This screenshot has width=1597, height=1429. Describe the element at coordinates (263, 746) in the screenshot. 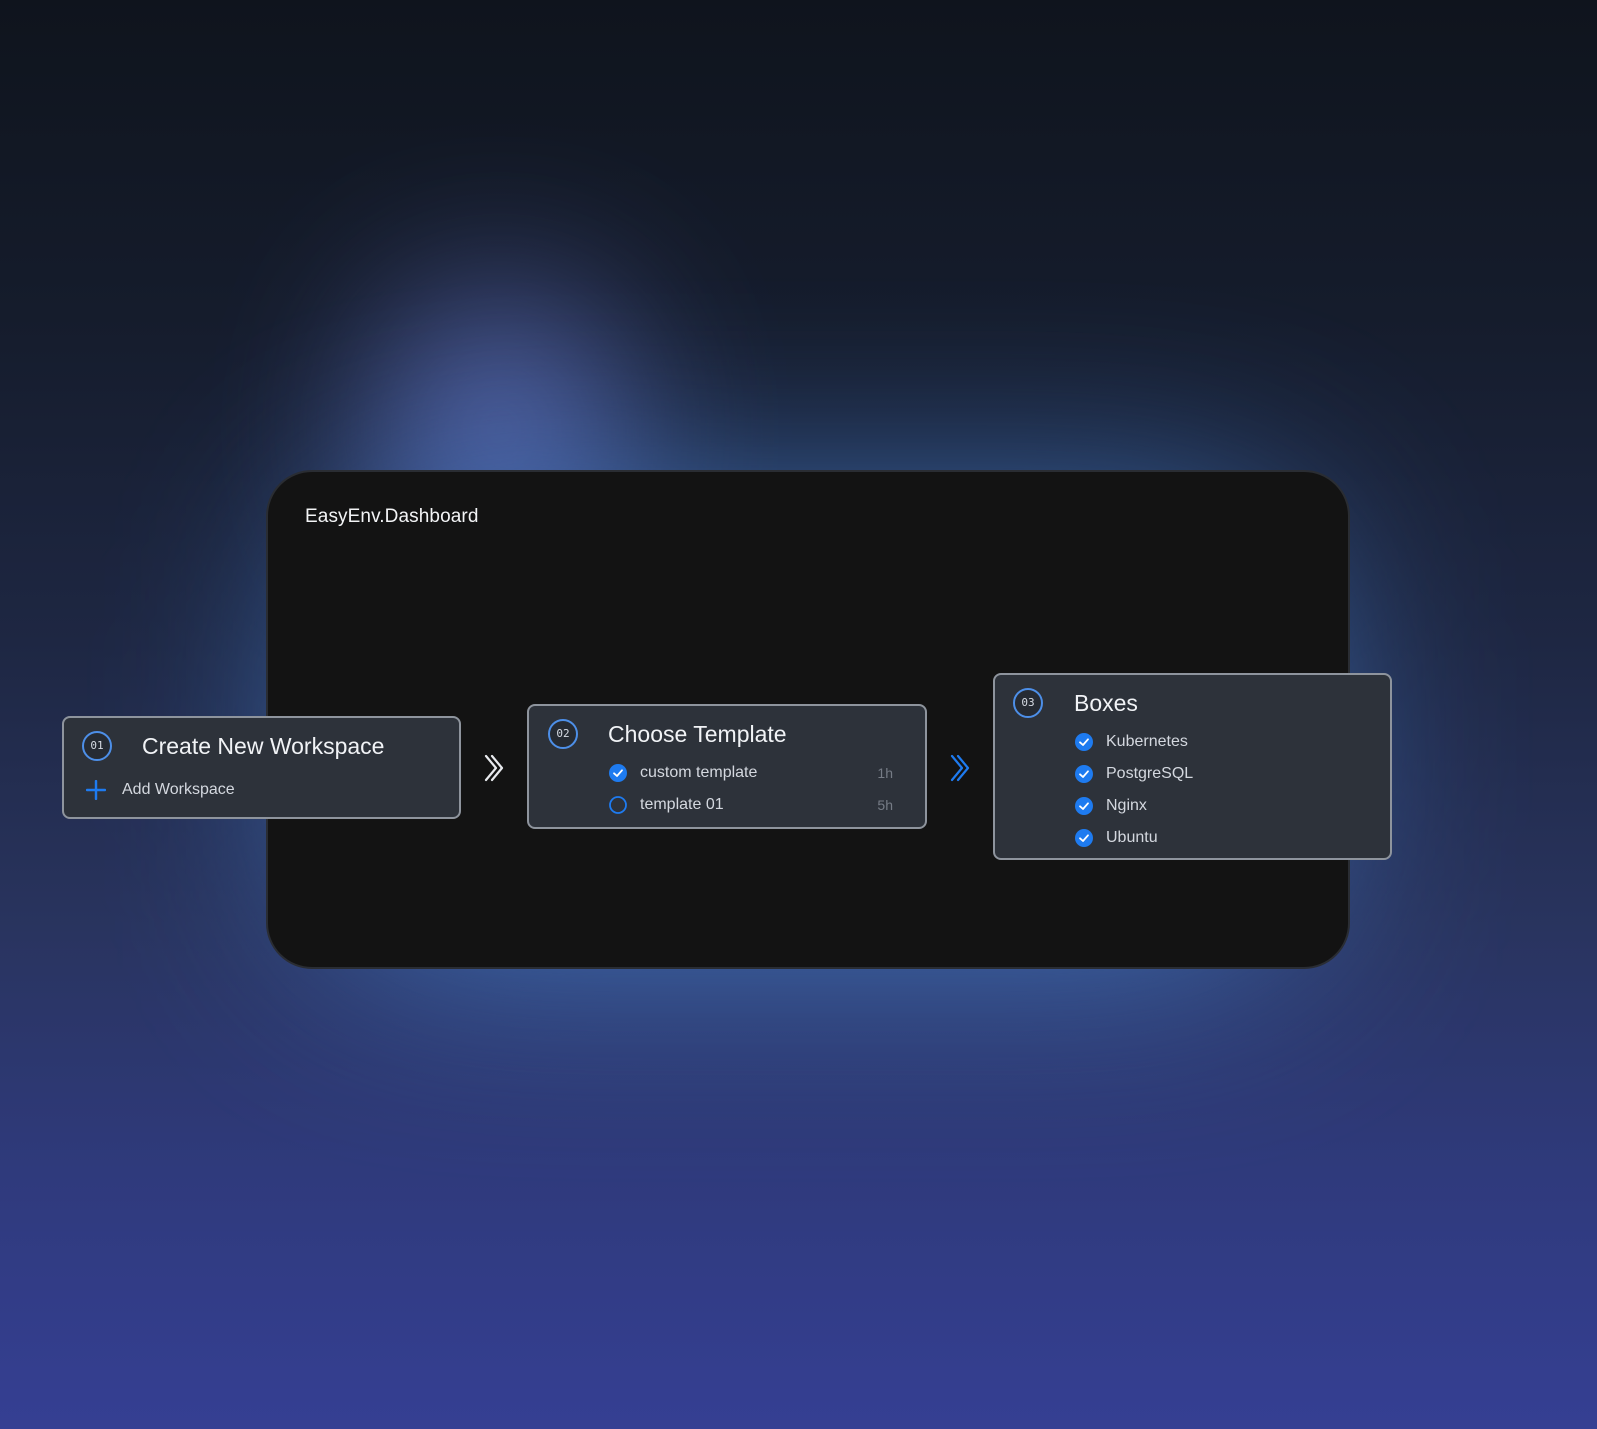

I see `step-title: Create New Workspace` at that location.